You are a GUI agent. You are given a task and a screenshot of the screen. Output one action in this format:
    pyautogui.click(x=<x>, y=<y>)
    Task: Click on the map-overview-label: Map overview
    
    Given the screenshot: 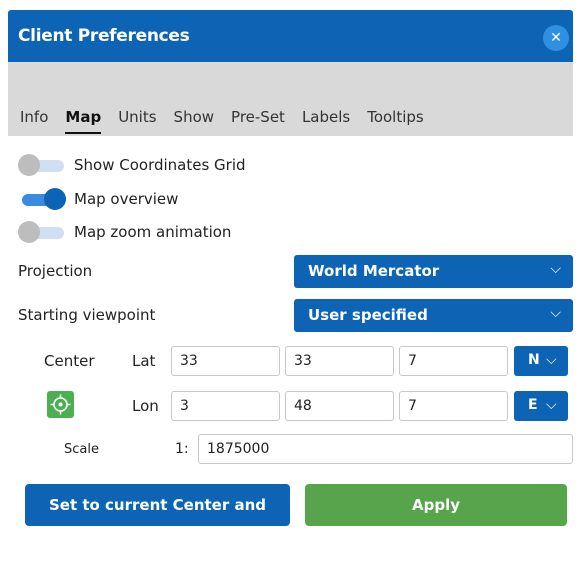 What is the action you would take?
    pyautogui.click(x=126, y=199)
    